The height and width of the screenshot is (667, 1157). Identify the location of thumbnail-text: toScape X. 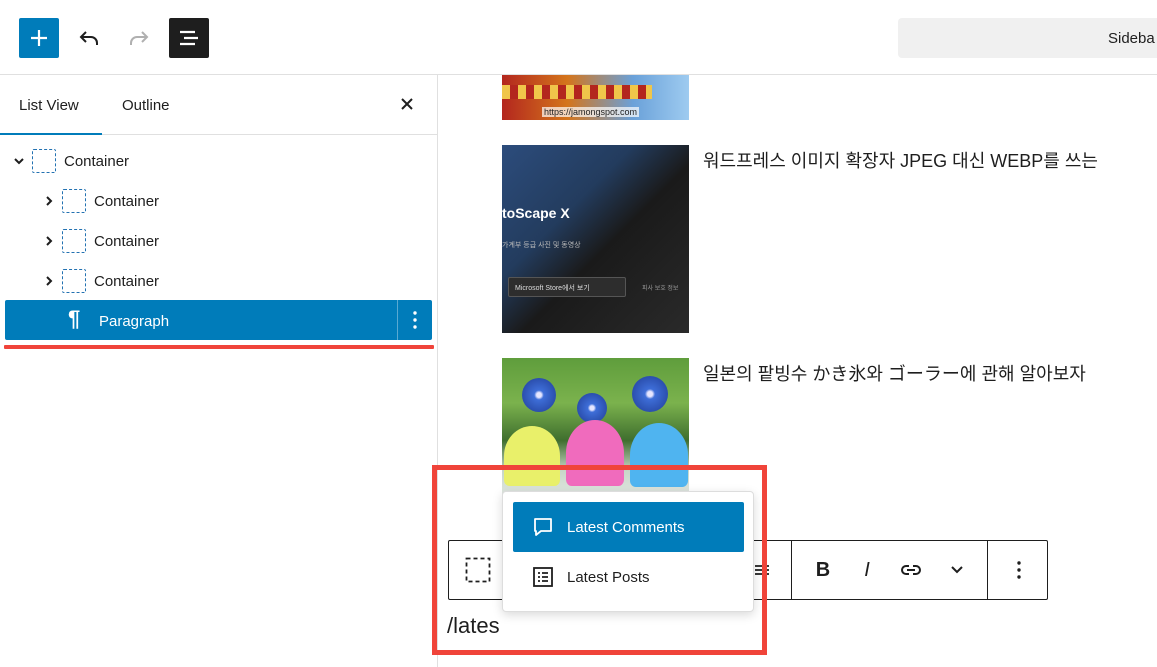
(536, 213).